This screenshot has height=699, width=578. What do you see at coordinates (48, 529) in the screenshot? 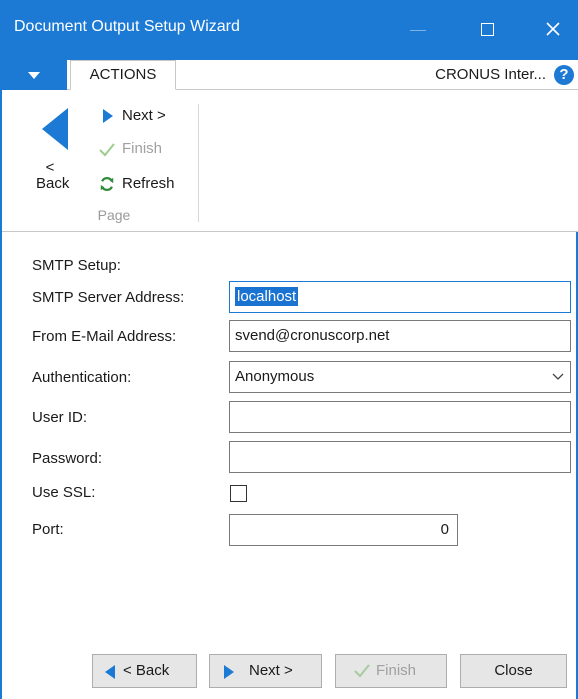
I see `port-label: Port:` at bounding box center [48, 529].